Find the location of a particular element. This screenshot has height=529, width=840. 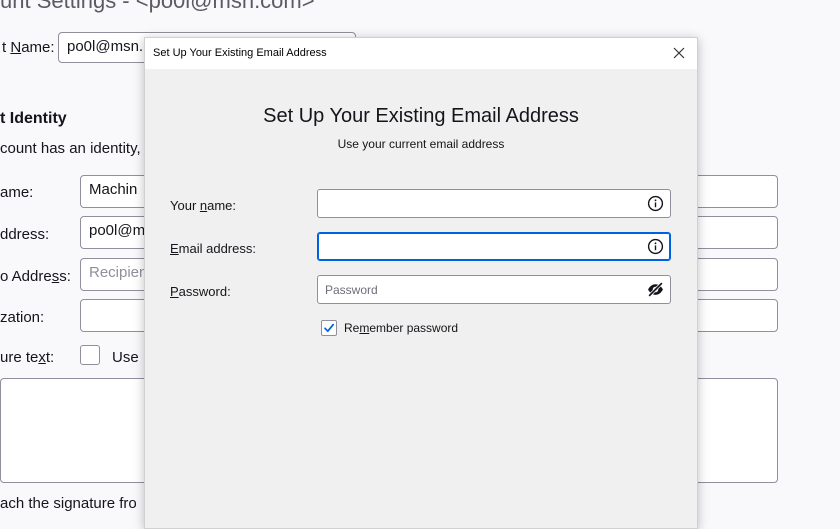

checkmark-icon is located at coordinates (329, 328).